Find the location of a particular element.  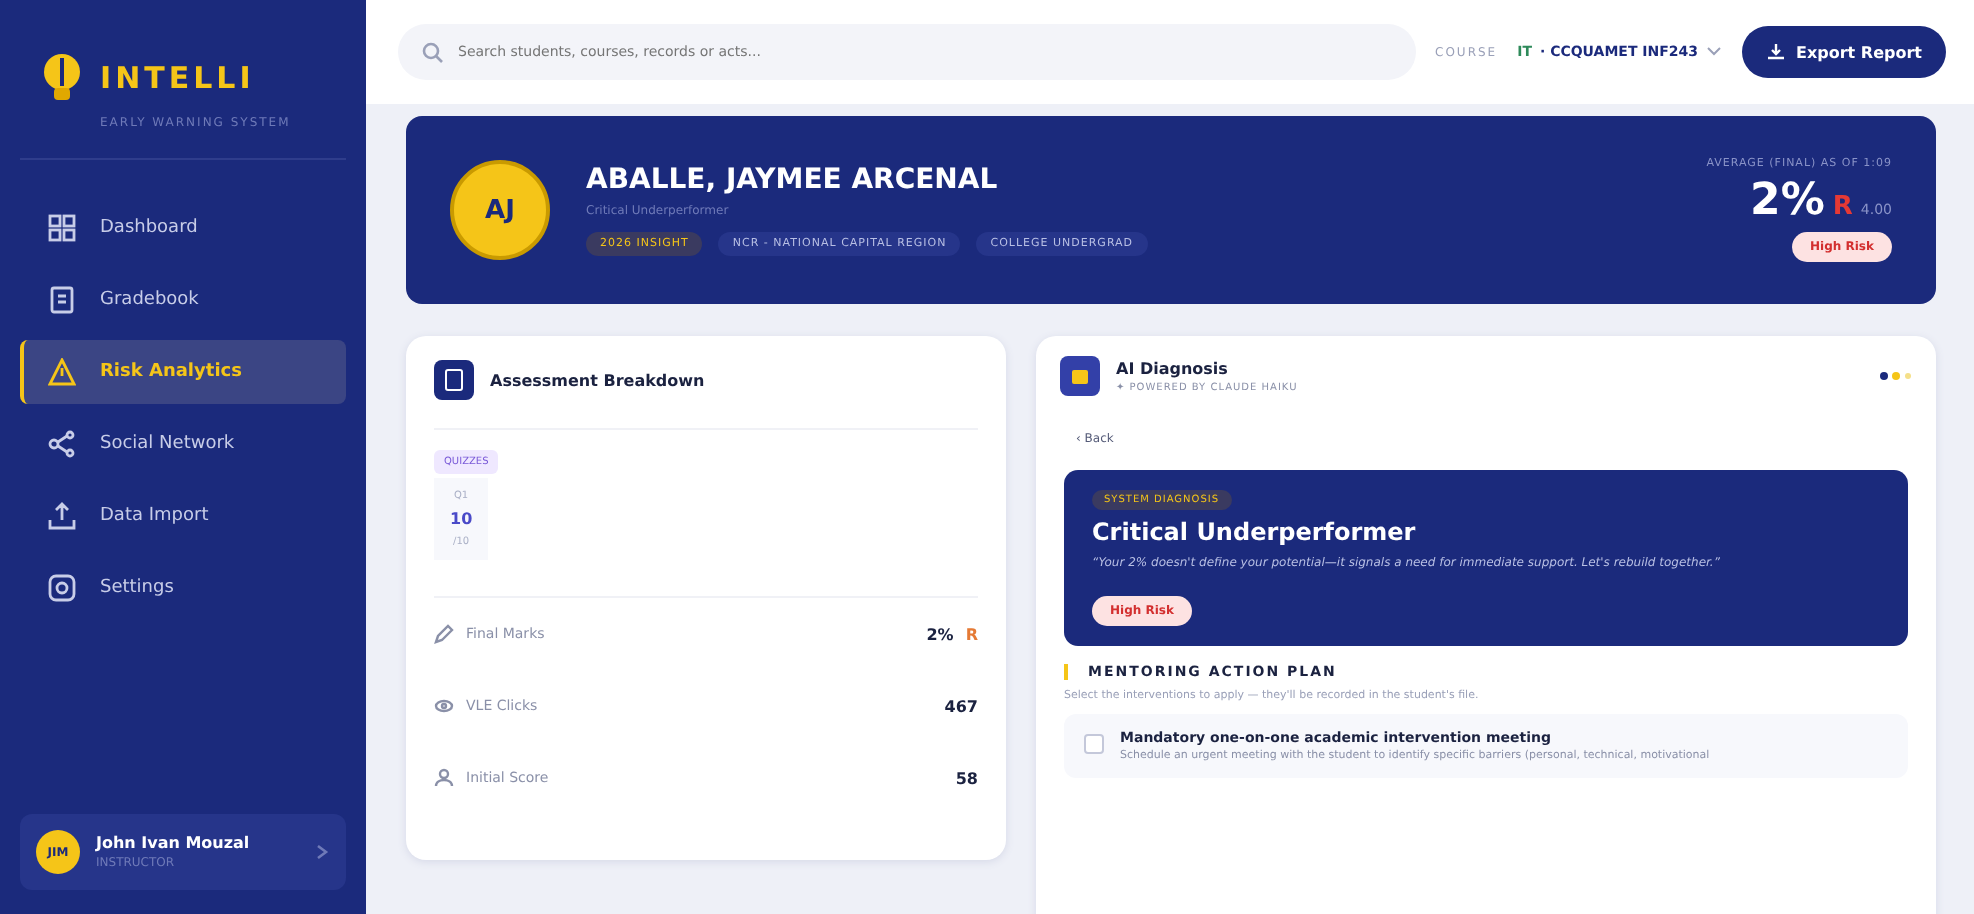

checkbox is located at coordinates (1094, 743).